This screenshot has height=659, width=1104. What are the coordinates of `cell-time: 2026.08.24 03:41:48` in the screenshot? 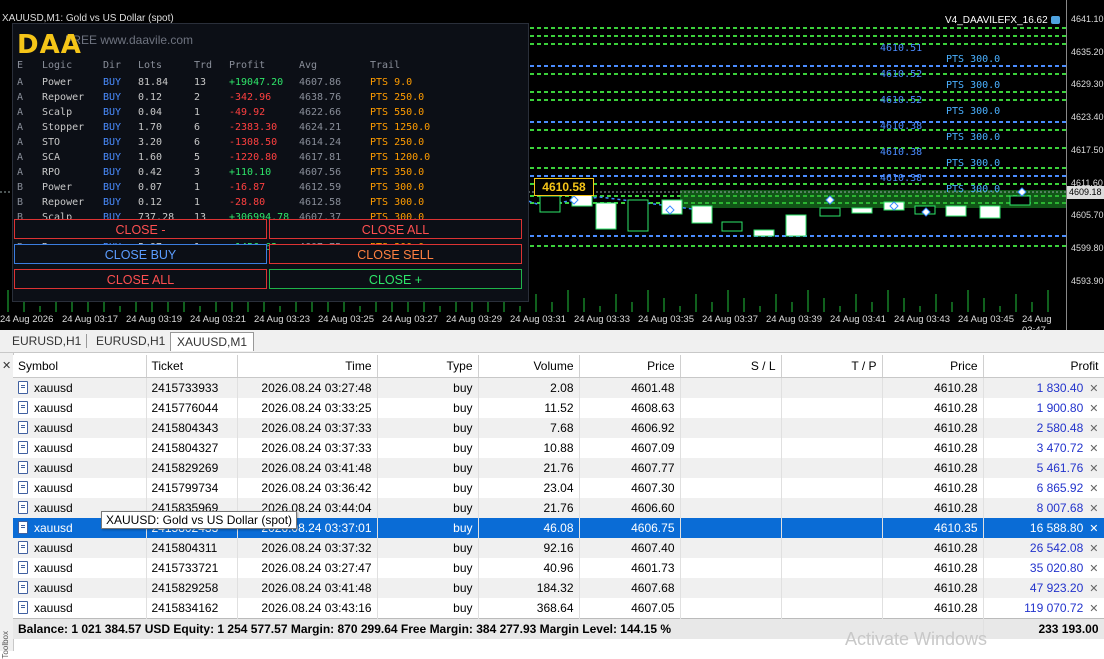 It's located at (307, 588).